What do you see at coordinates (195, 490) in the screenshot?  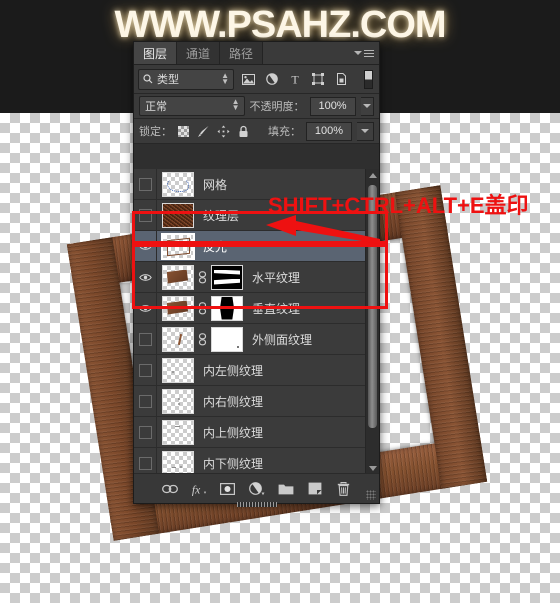 I see `svg-text: fx` at bounding box center [195, 490].